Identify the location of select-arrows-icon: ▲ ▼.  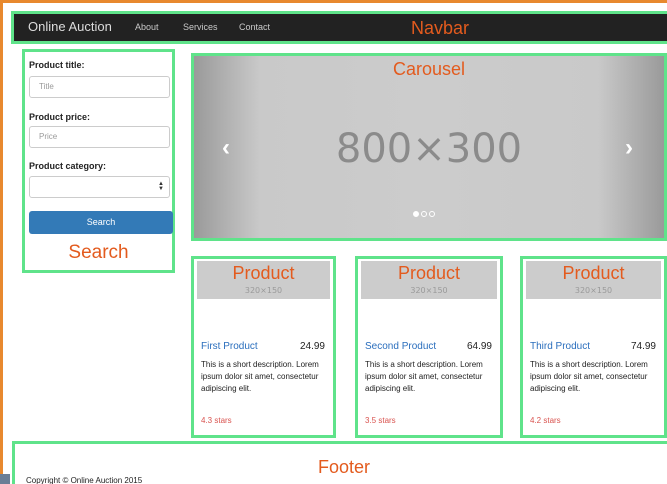
(161, 186).